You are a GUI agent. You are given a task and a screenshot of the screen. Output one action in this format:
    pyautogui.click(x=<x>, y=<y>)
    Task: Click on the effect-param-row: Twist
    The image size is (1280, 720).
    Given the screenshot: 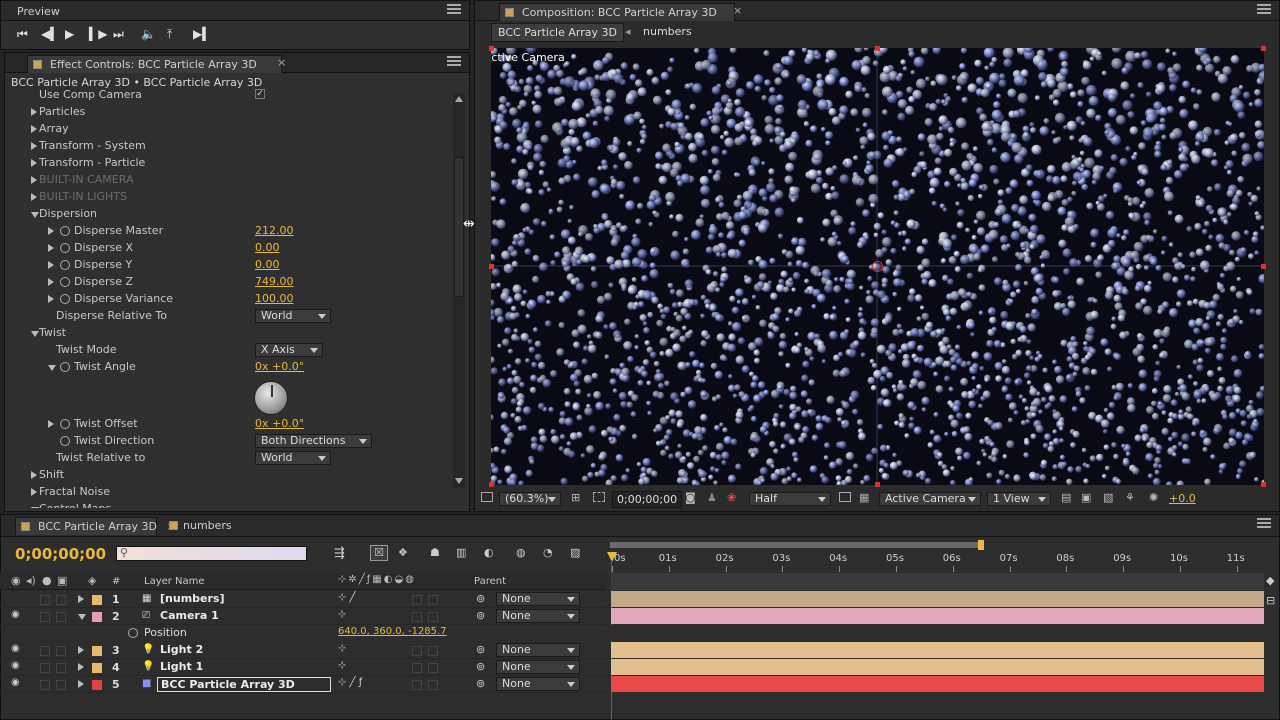 What is the action you would take?
    pyautogui.click(x=228, y=333)
    